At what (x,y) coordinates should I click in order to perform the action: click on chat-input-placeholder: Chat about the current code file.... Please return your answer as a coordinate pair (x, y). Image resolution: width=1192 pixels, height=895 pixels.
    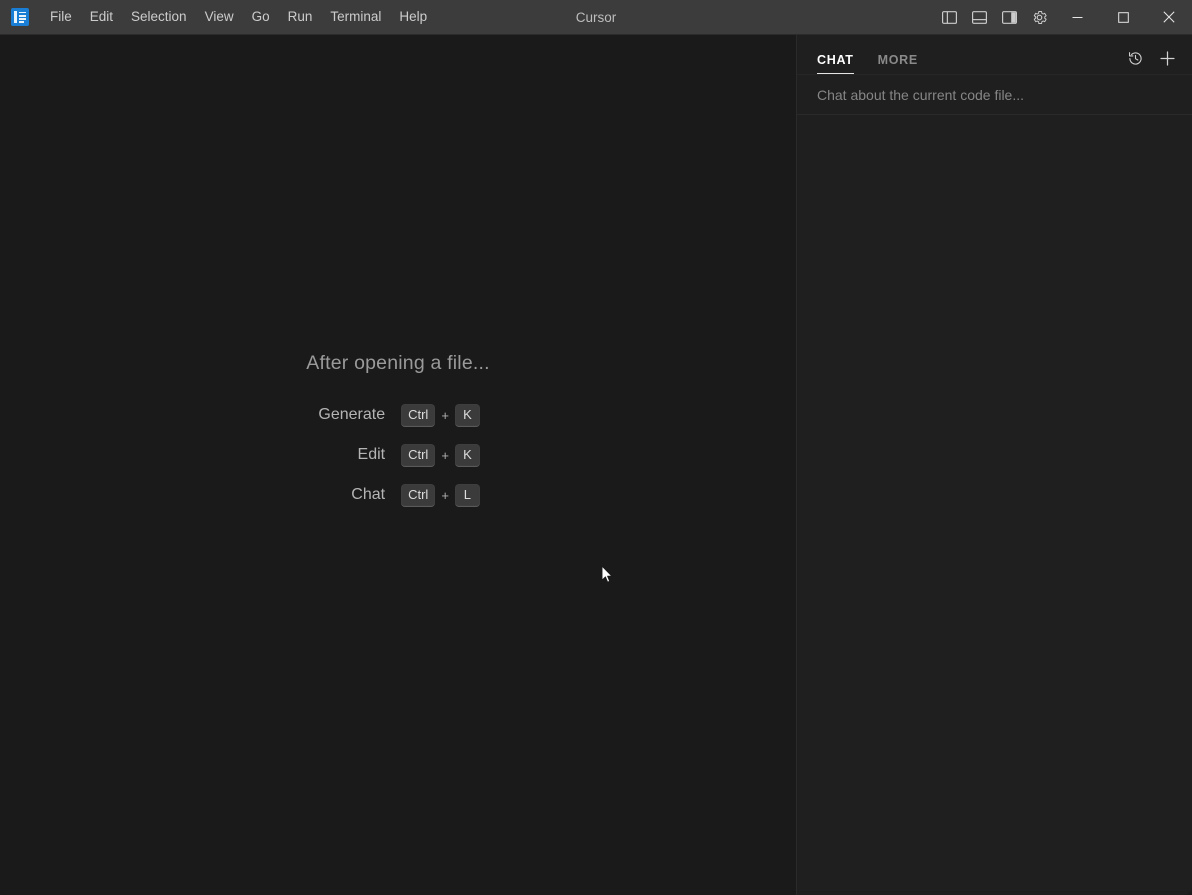
    Looking at the image, I should click on (921, 94).